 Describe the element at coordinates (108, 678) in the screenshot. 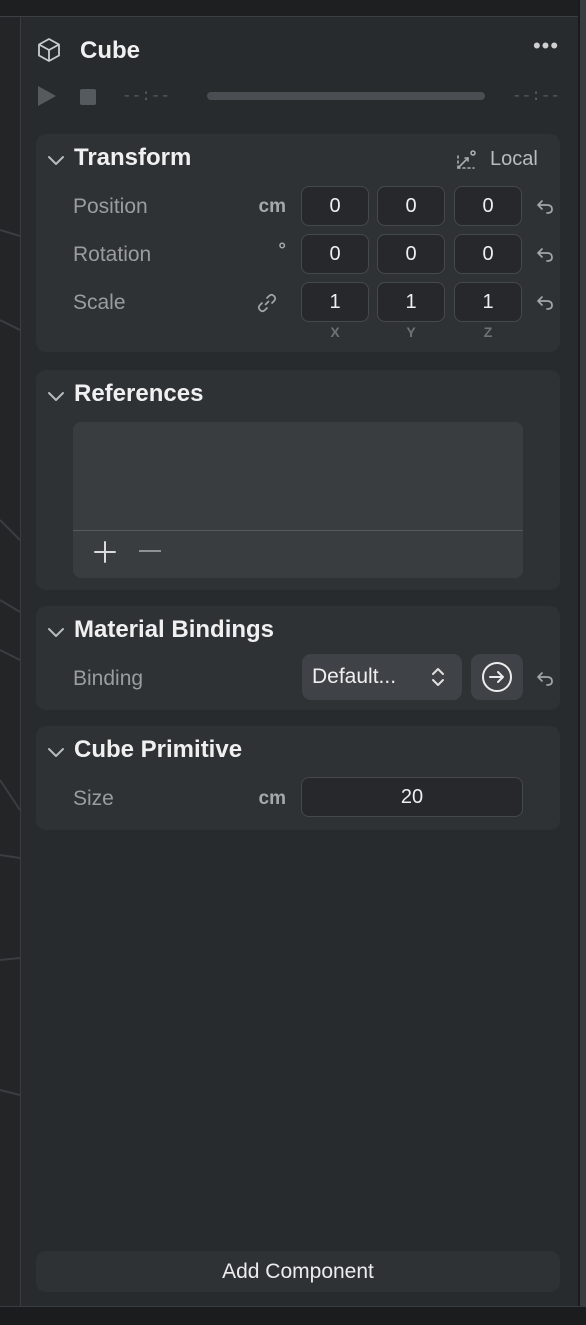

I see `binding-label: Binding` at that location.